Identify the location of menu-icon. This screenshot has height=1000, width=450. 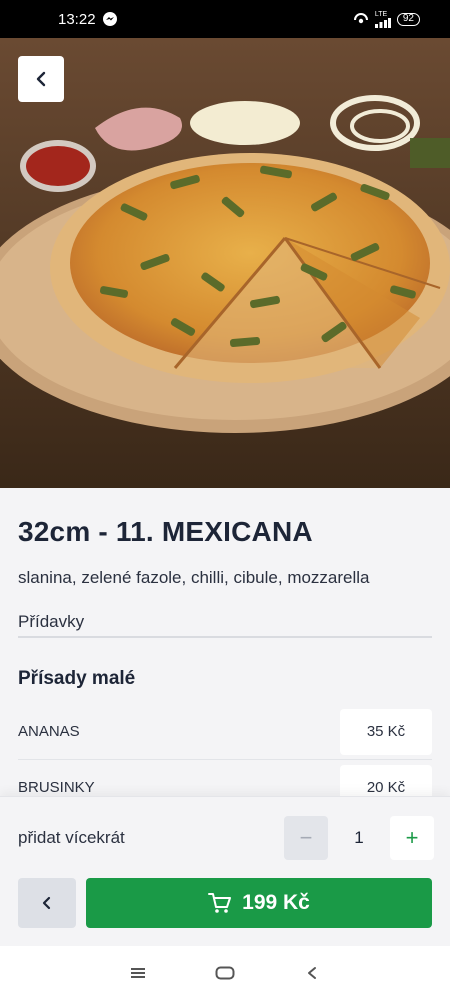
(138, 973).